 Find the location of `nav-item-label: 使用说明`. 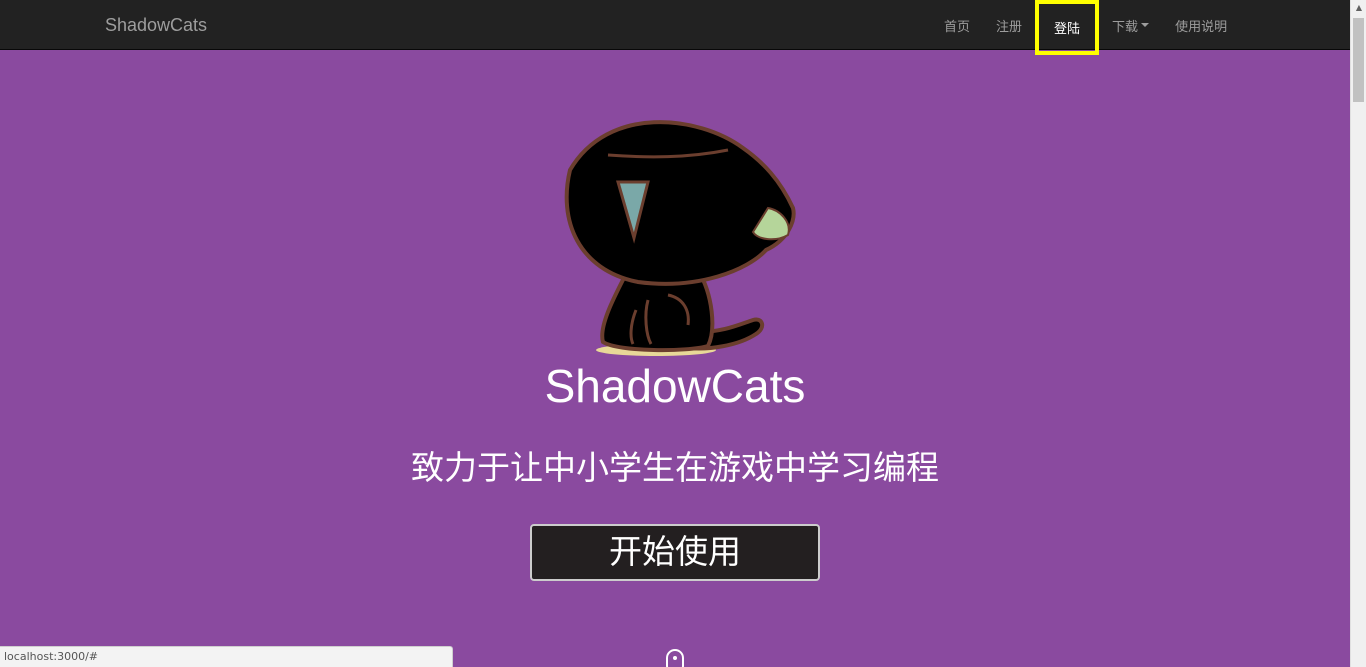

nav-item-label: 使用说明 is located at coordinates (1201, 27).